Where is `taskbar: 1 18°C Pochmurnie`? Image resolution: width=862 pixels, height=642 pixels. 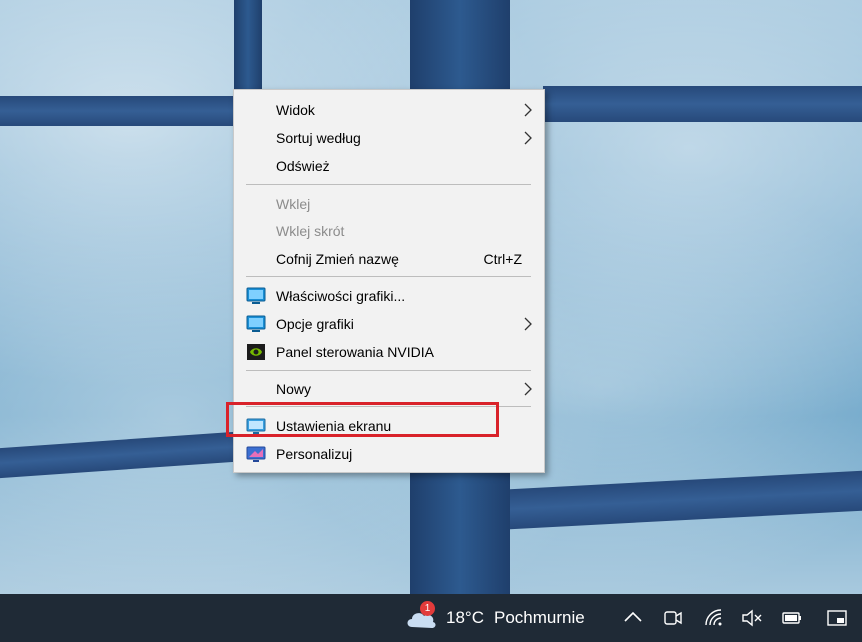 taskbar: 1 18°C Pochmurnie is located at coordinates (431, 618).